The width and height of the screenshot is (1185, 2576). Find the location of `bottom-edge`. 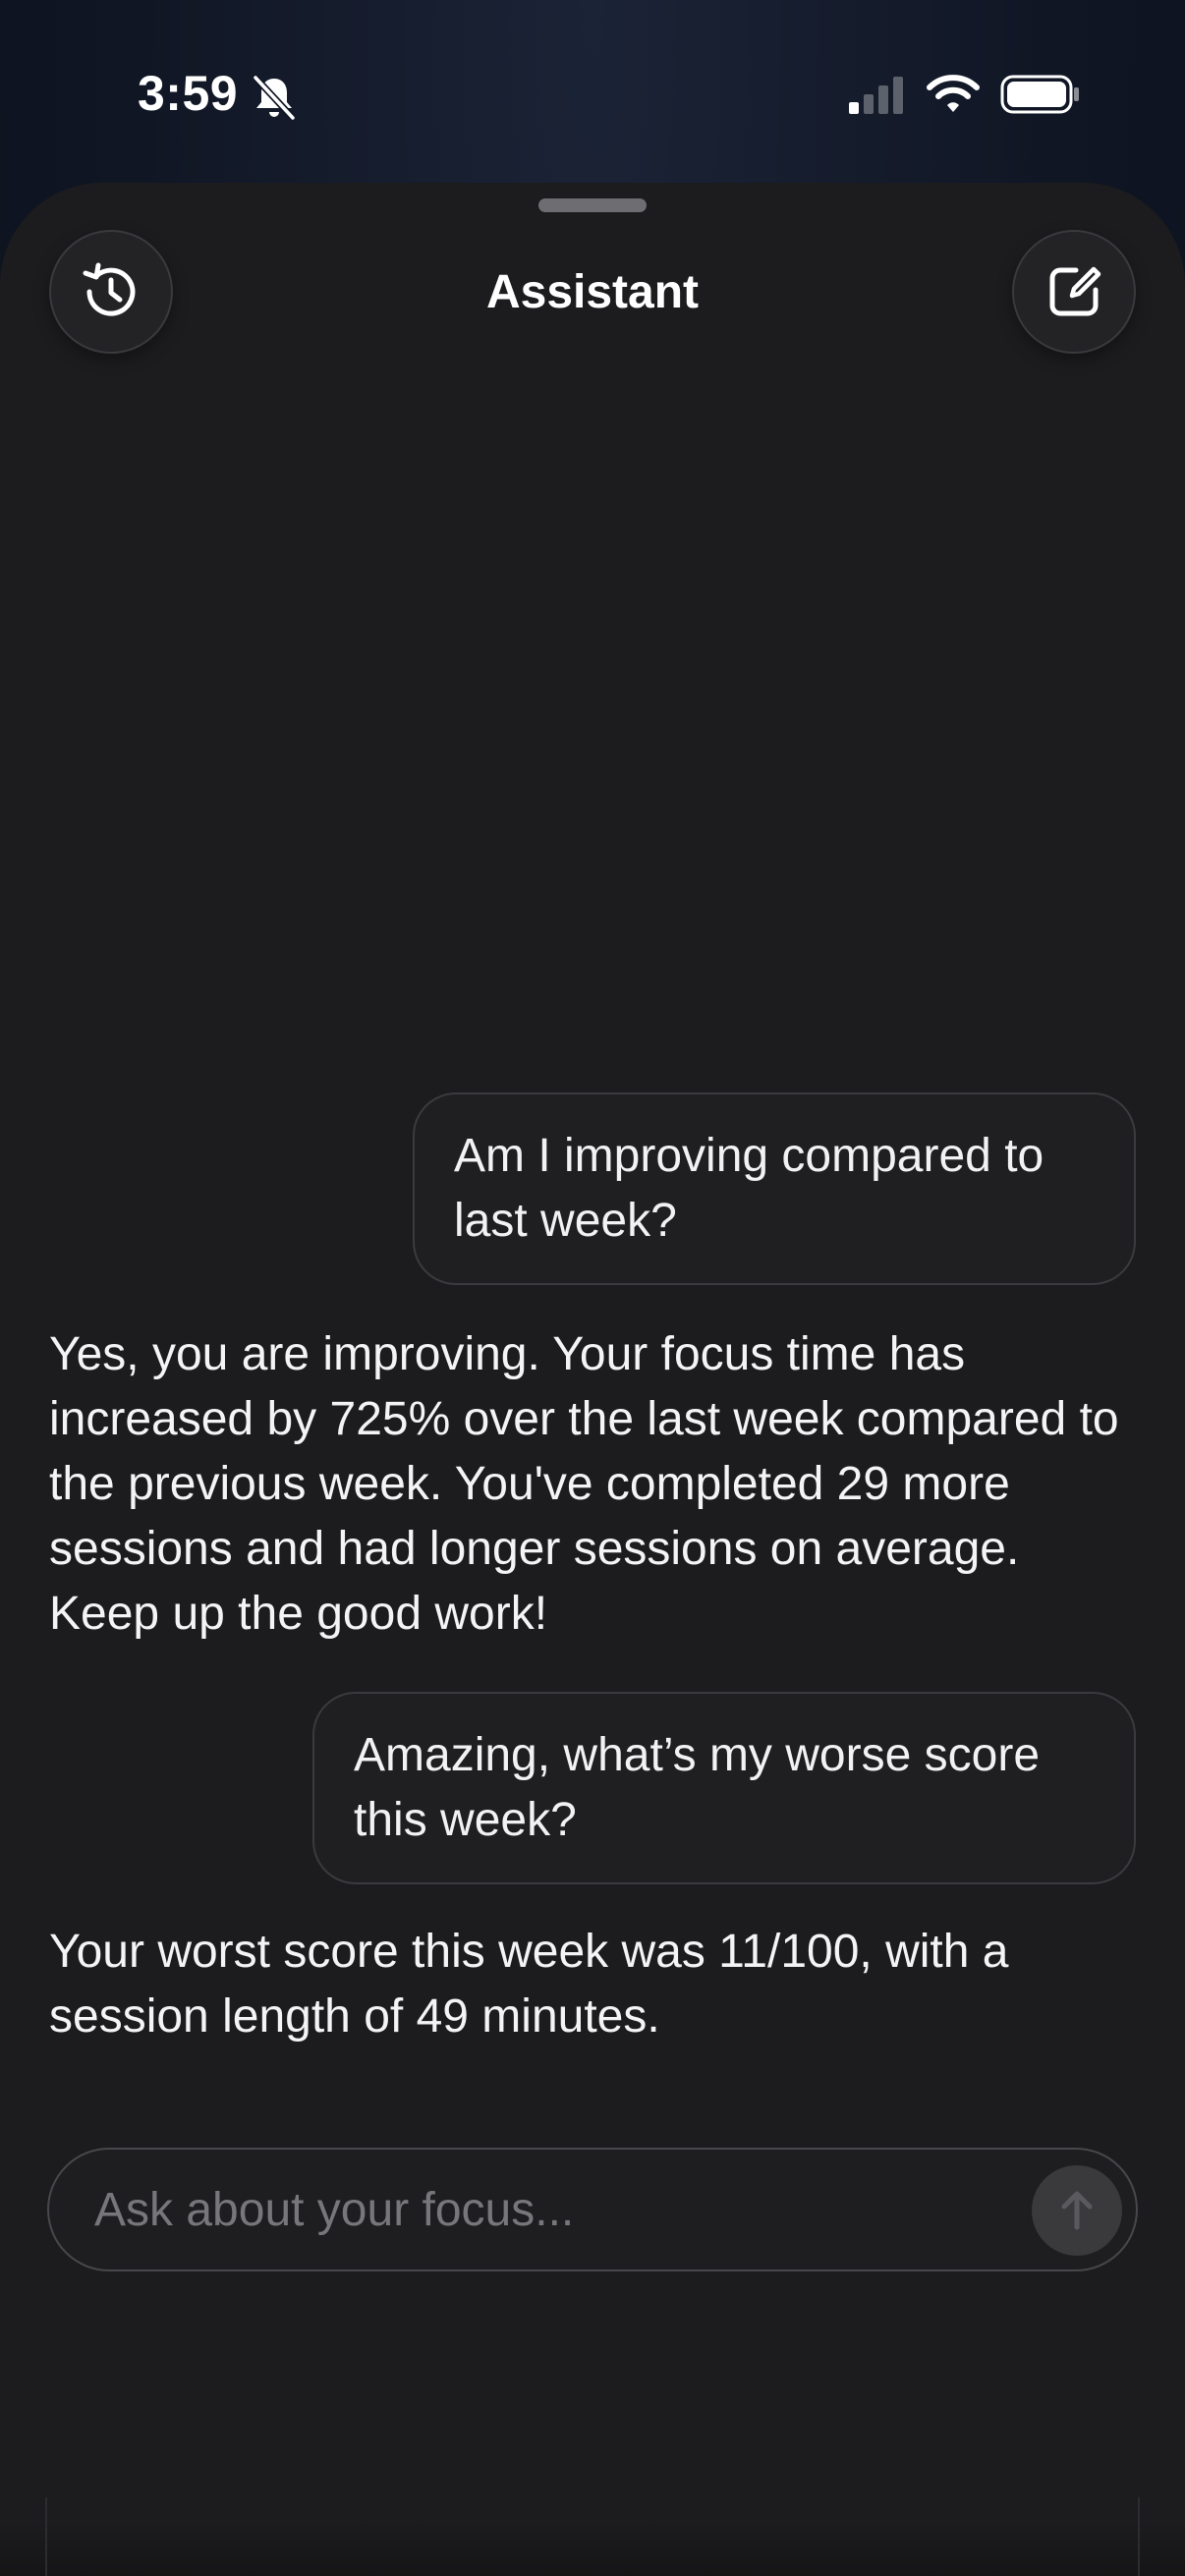

bottom-edge is located at coordinates (592, 2536).